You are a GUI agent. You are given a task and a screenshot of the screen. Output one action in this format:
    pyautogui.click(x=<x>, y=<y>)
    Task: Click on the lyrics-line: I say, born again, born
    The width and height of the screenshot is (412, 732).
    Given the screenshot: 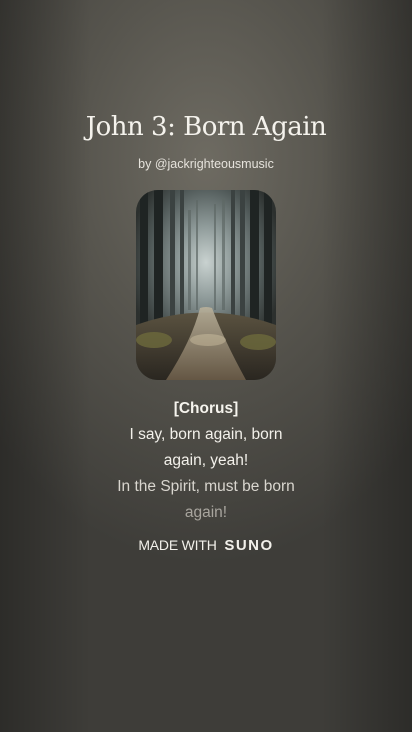 What is the action you would take?
    pyautogui.click(x=206, y=434)
    